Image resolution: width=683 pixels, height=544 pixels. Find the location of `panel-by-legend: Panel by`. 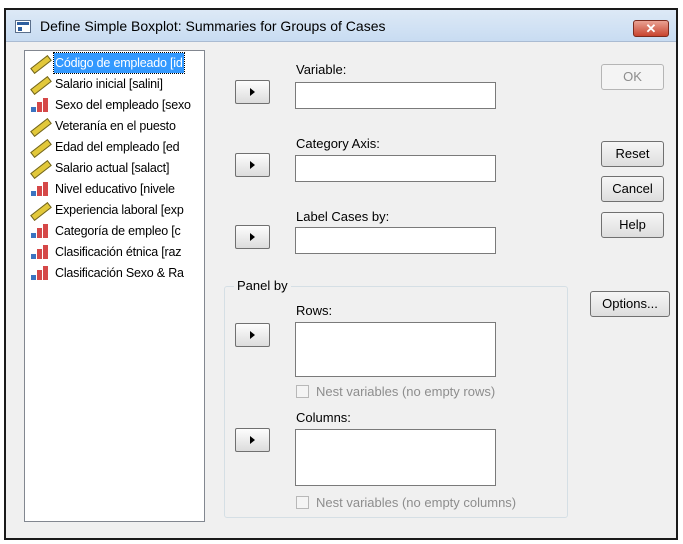

panel-by-legend: Panel by is located at coordinates (262, 285).